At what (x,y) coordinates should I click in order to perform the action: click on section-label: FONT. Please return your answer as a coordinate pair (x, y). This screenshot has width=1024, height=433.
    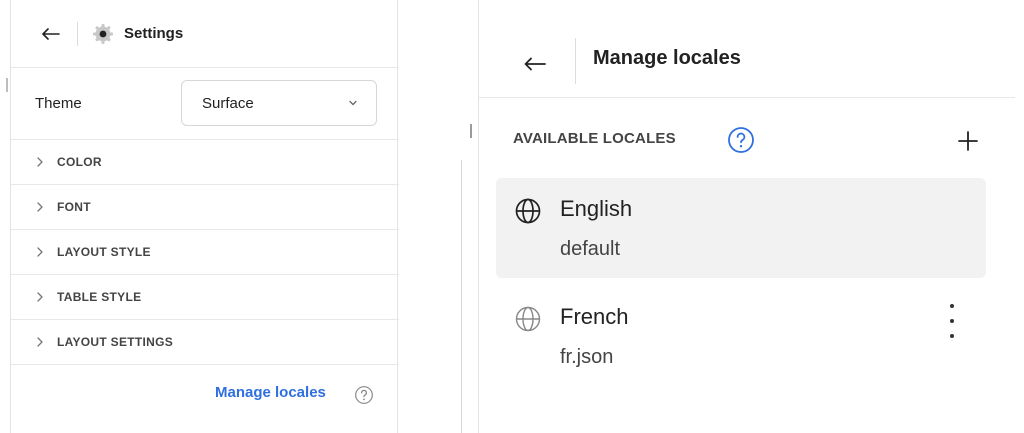
    Looking at the image, I should click on (74, 207).